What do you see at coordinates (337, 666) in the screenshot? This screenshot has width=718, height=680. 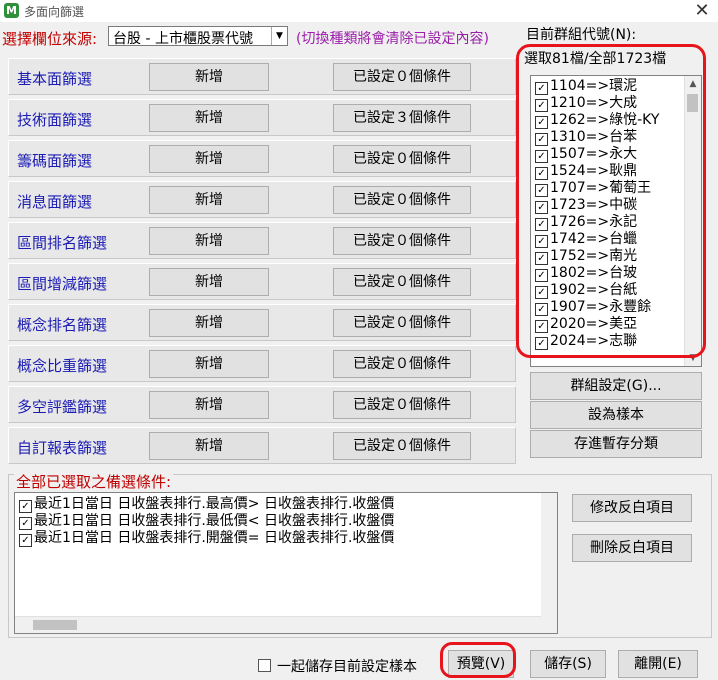 I see `save-sample-option: 一起儲存目前設定樣本` at bounding box center [337, 666].